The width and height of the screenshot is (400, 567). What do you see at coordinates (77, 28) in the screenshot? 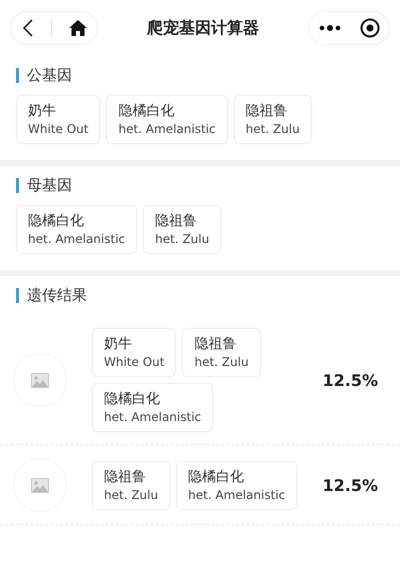
I see `home-icon` at bounding box center [77, 28].